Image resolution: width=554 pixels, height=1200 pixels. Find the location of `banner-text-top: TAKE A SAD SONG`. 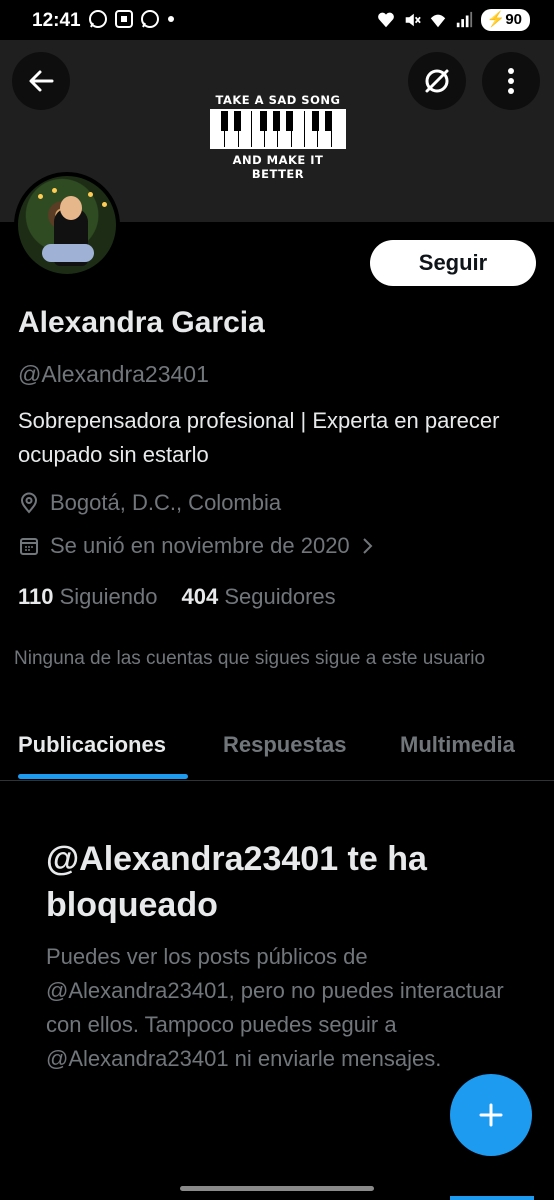

banner-text-top: TAKE A SAD SONG is located at coordinates (278, 100).